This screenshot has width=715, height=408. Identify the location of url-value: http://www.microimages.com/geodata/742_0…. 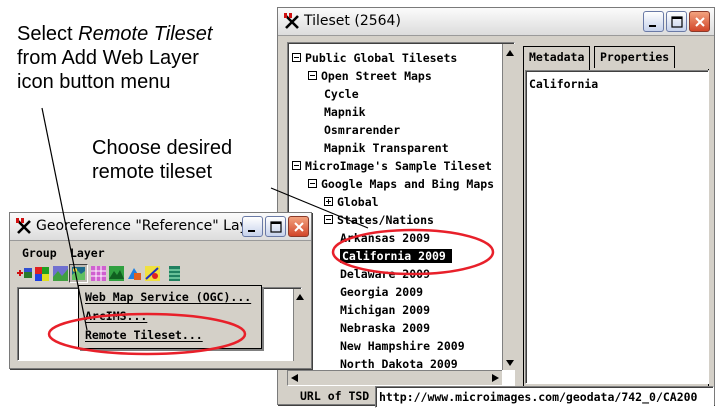
(538, 397).